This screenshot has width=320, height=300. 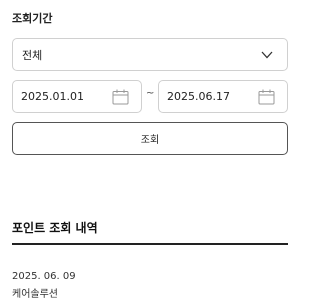 I want to click on chevron-down-icon, so click(x=267, y=54).